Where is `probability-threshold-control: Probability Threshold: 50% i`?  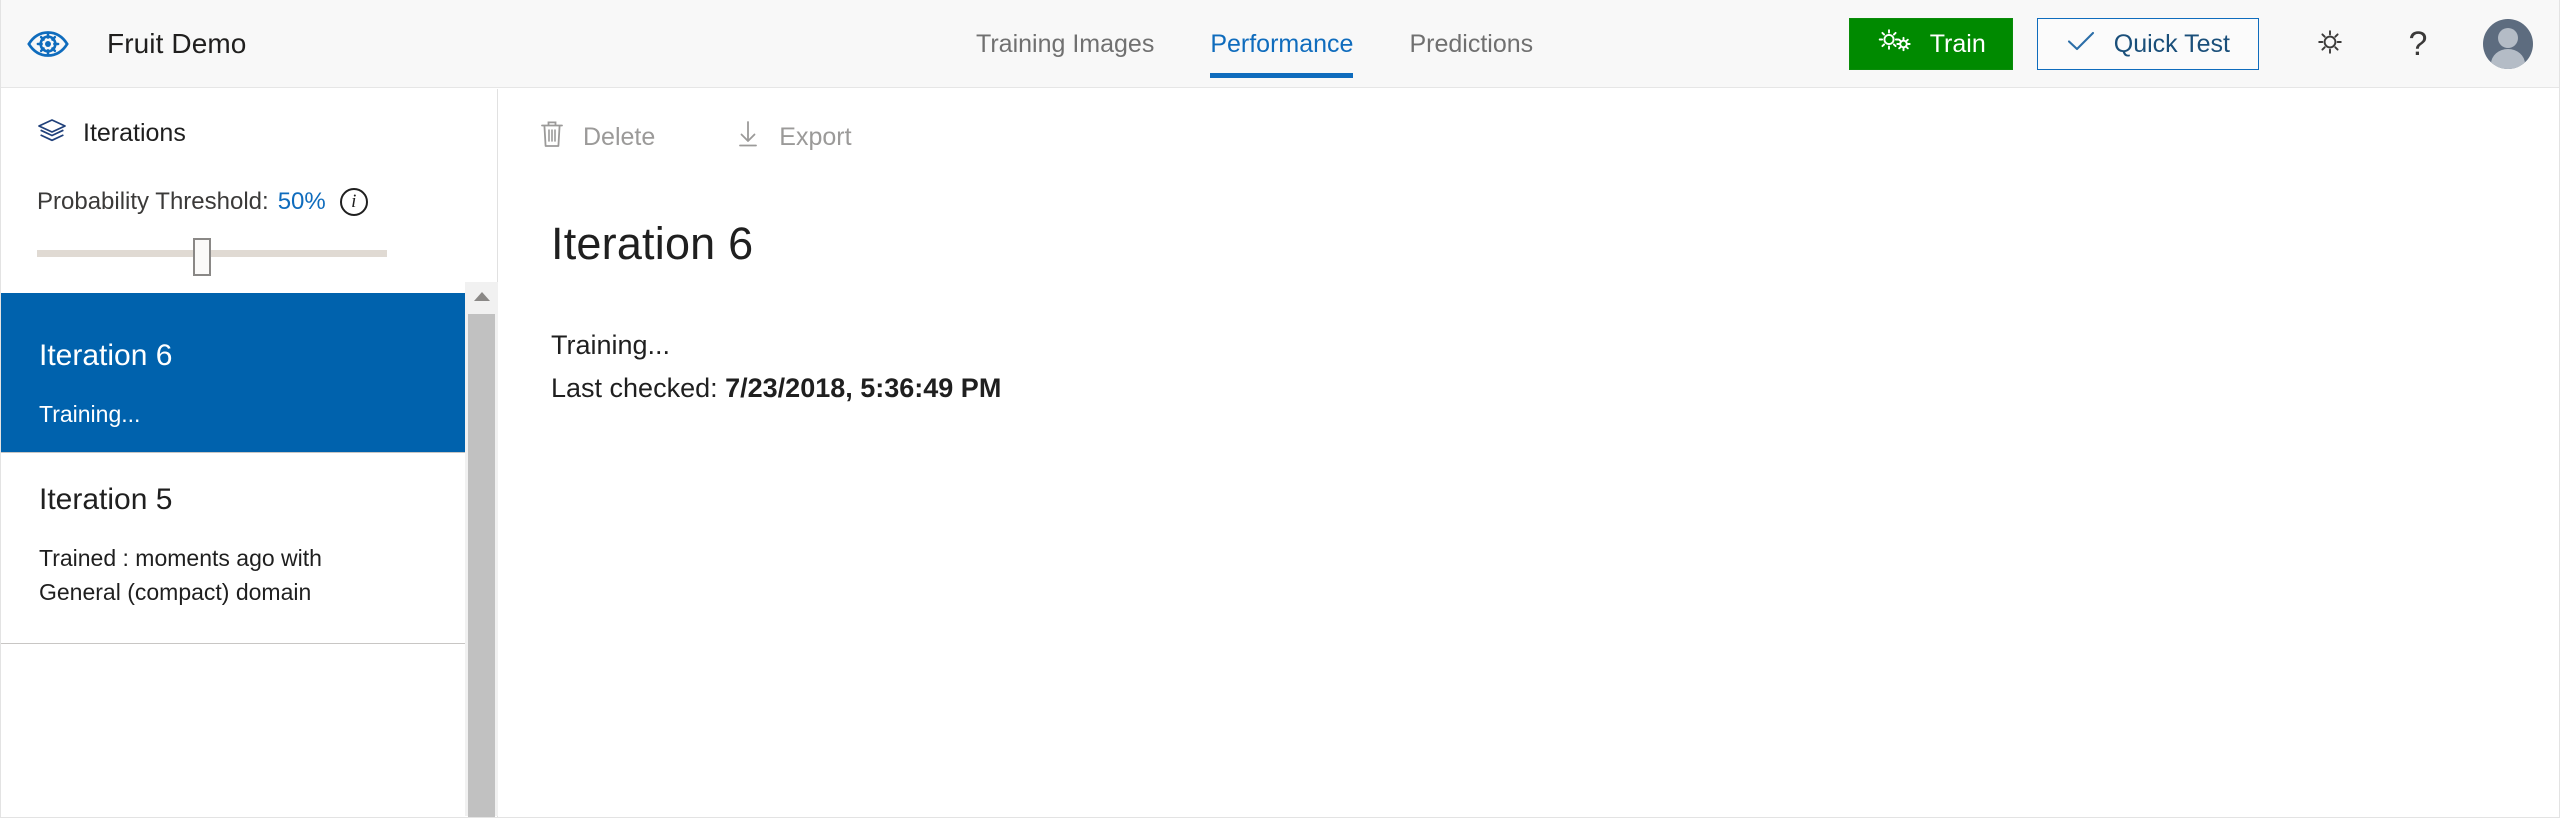
probability-threshold-control: Probability Threshold: 50% i is located at coordinates (249, 213).